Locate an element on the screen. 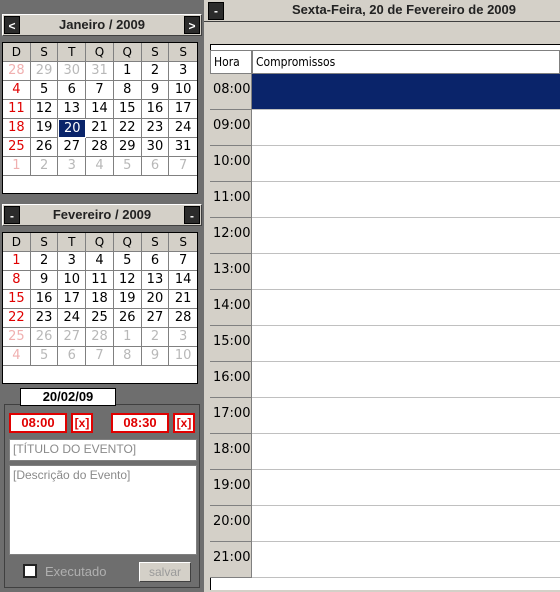 The image size is (560, 592). event-title-input: [TÍTULO DO EVENTO] is located at coordinates (103, 450).